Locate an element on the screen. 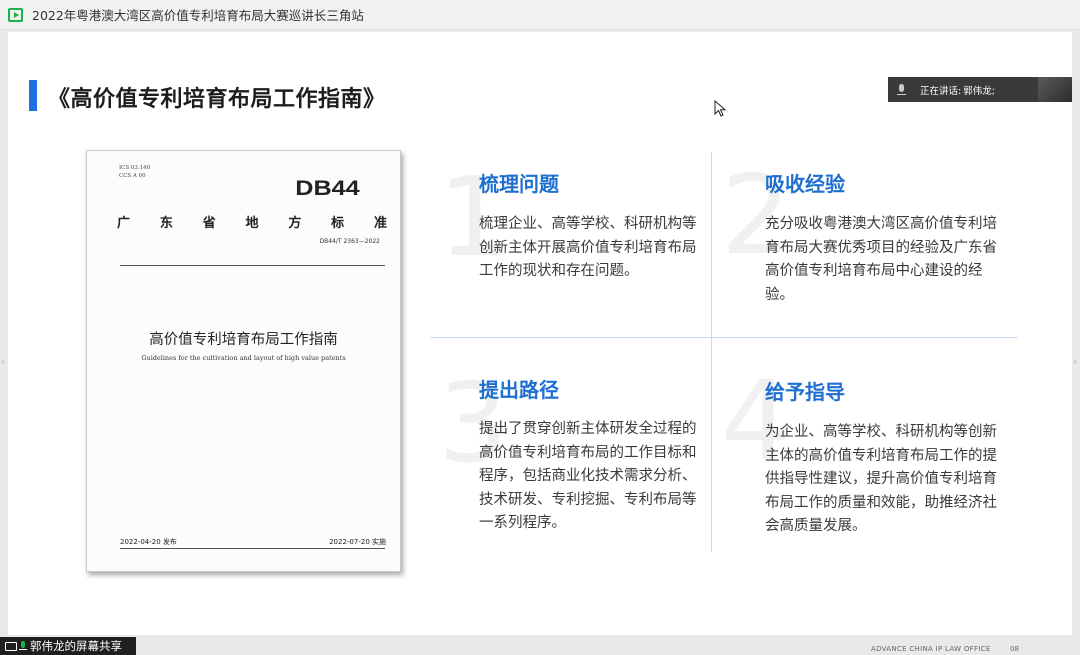 The height and width of the screenshot is (655, 1080). document-title: 高价值专利培育布局工作指南 is located at coordinates (243, 340).